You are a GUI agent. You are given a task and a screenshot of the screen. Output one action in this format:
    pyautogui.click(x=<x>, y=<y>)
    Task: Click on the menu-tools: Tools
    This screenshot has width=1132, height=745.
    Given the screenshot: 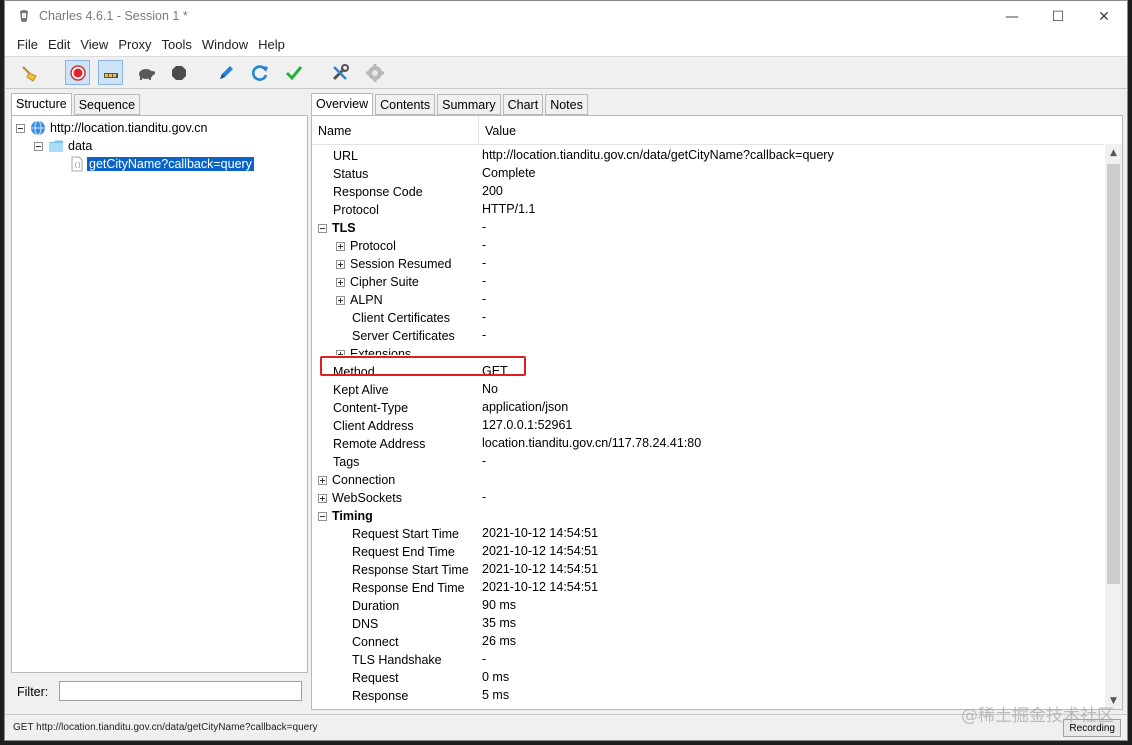 What is the action you would take?
    pyautogui.click(x=177, y=44)
    